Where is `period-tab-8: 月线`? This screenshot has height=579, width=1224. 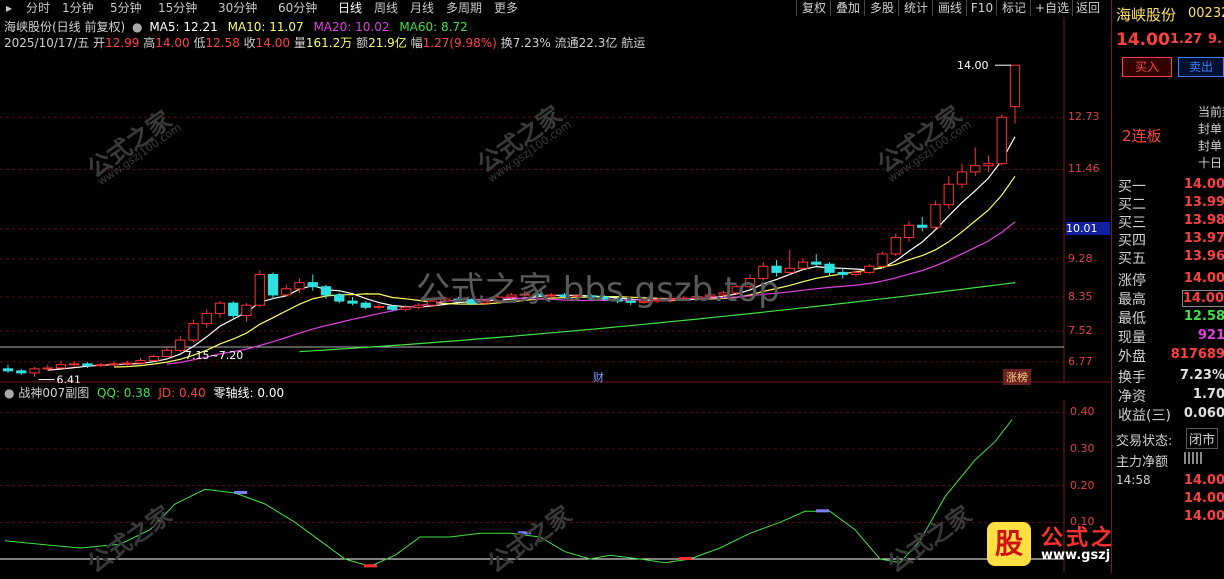
period-tab-8: 月线 is located at coordinates (422, 8).